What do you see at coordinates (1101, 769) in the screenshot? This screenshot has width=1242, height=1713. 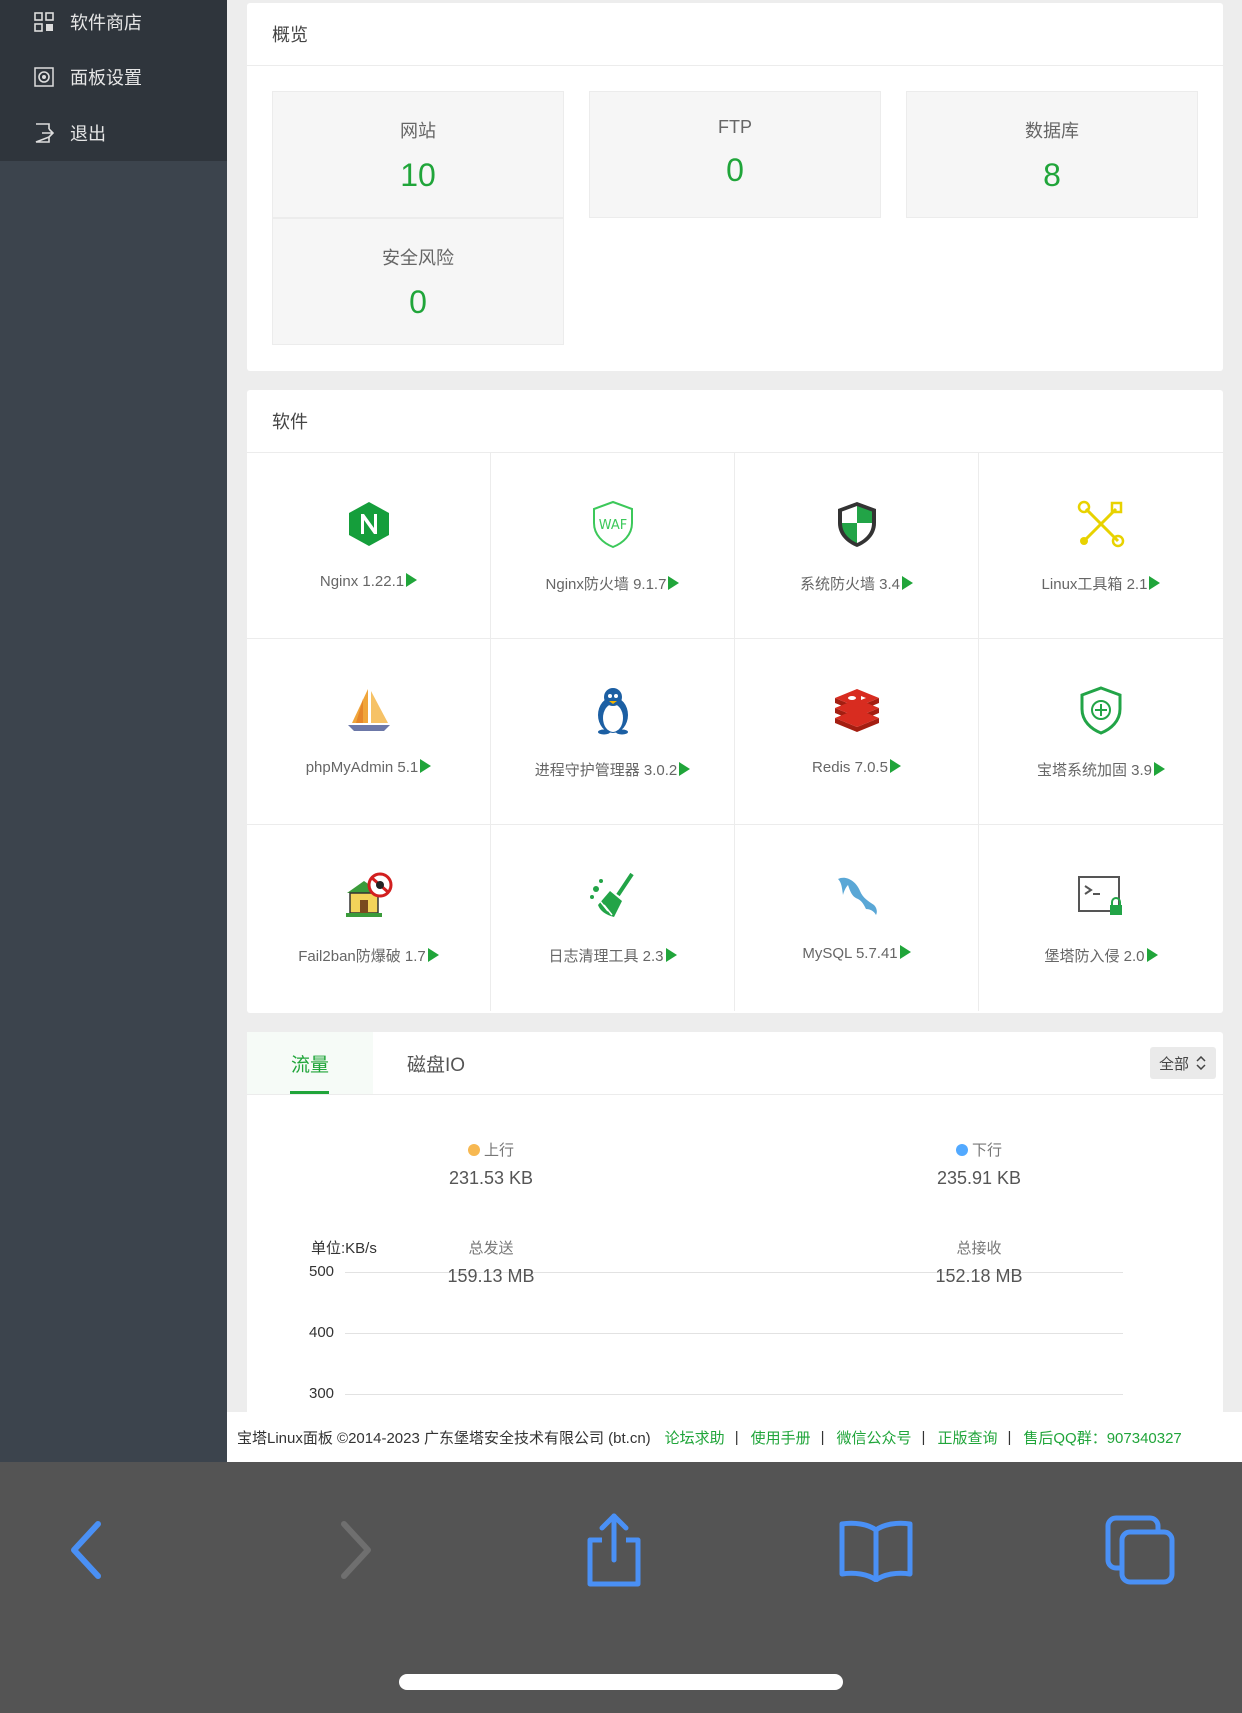 I see `software-item-label: 宝塔系统加固 3.9` at bounding box center [1101, 769].